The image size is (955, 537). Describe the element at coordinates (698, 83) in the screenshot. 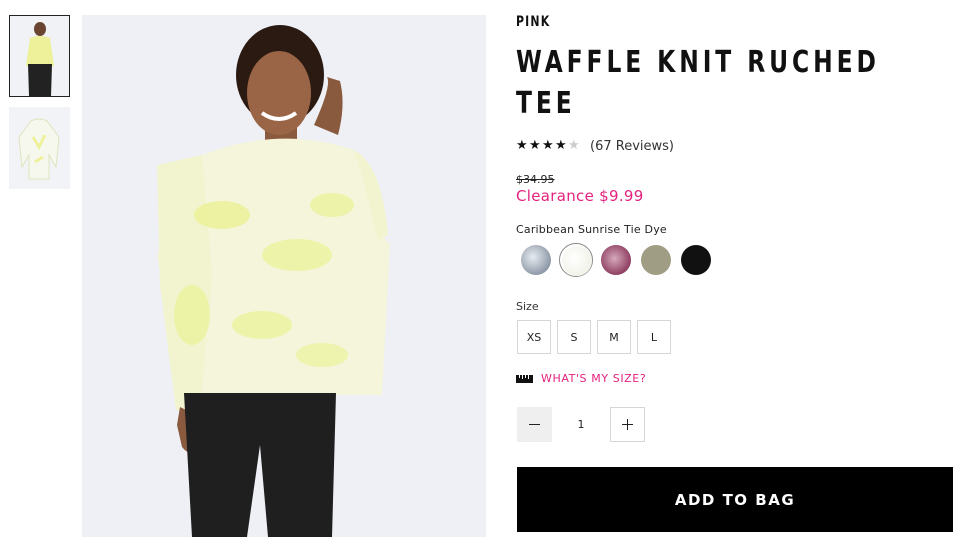

I see `product-title: WAFFLE KNIT RUCHED TEE` at that location.